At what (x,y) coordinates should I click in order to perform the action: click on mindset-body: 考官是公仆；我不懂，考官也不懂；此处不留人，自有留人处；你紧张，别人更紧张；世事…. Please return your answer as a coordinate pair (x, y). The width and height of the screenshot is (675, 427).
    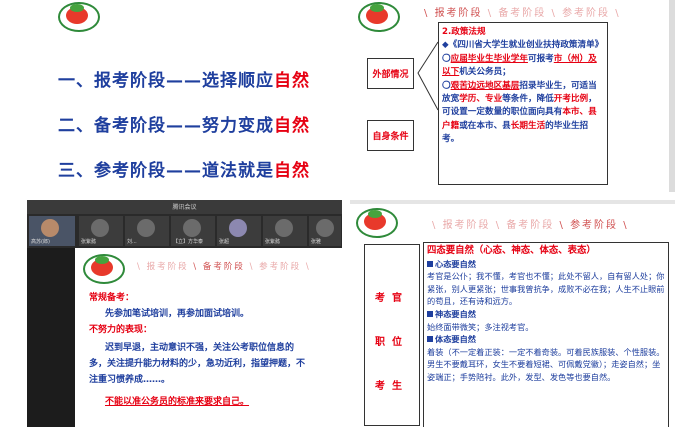
    Looking at the image, I should click on (546, 289).